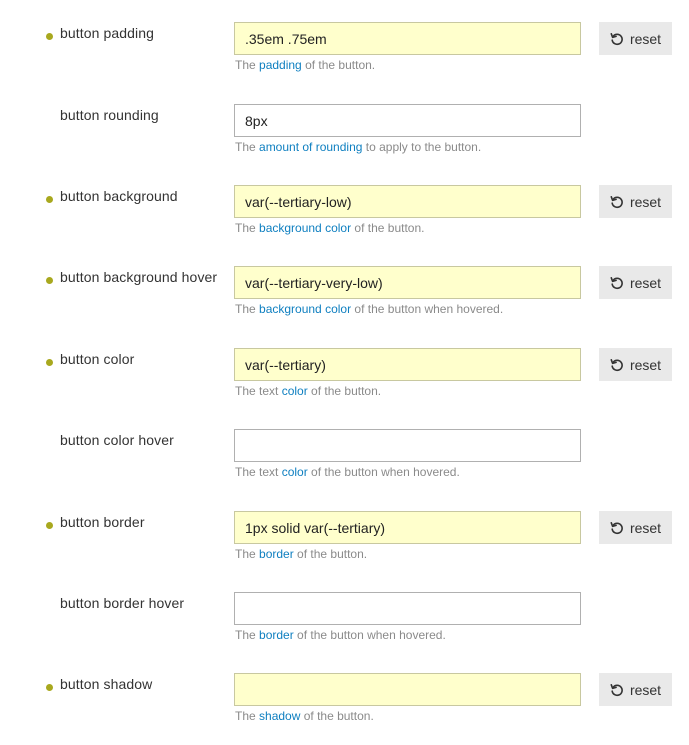 This screenshot has width=689, height=745. I want to click on setting-description: The background color of the button., so click(330, 228).